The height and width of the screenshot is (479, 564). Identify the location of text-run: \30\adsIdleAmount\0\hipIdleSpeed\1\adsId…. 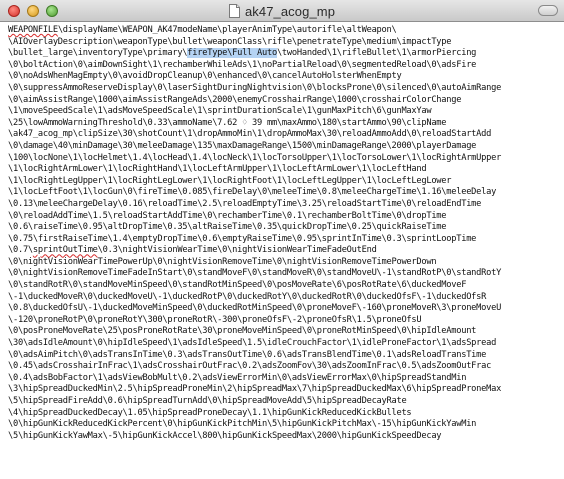
(252, 343).